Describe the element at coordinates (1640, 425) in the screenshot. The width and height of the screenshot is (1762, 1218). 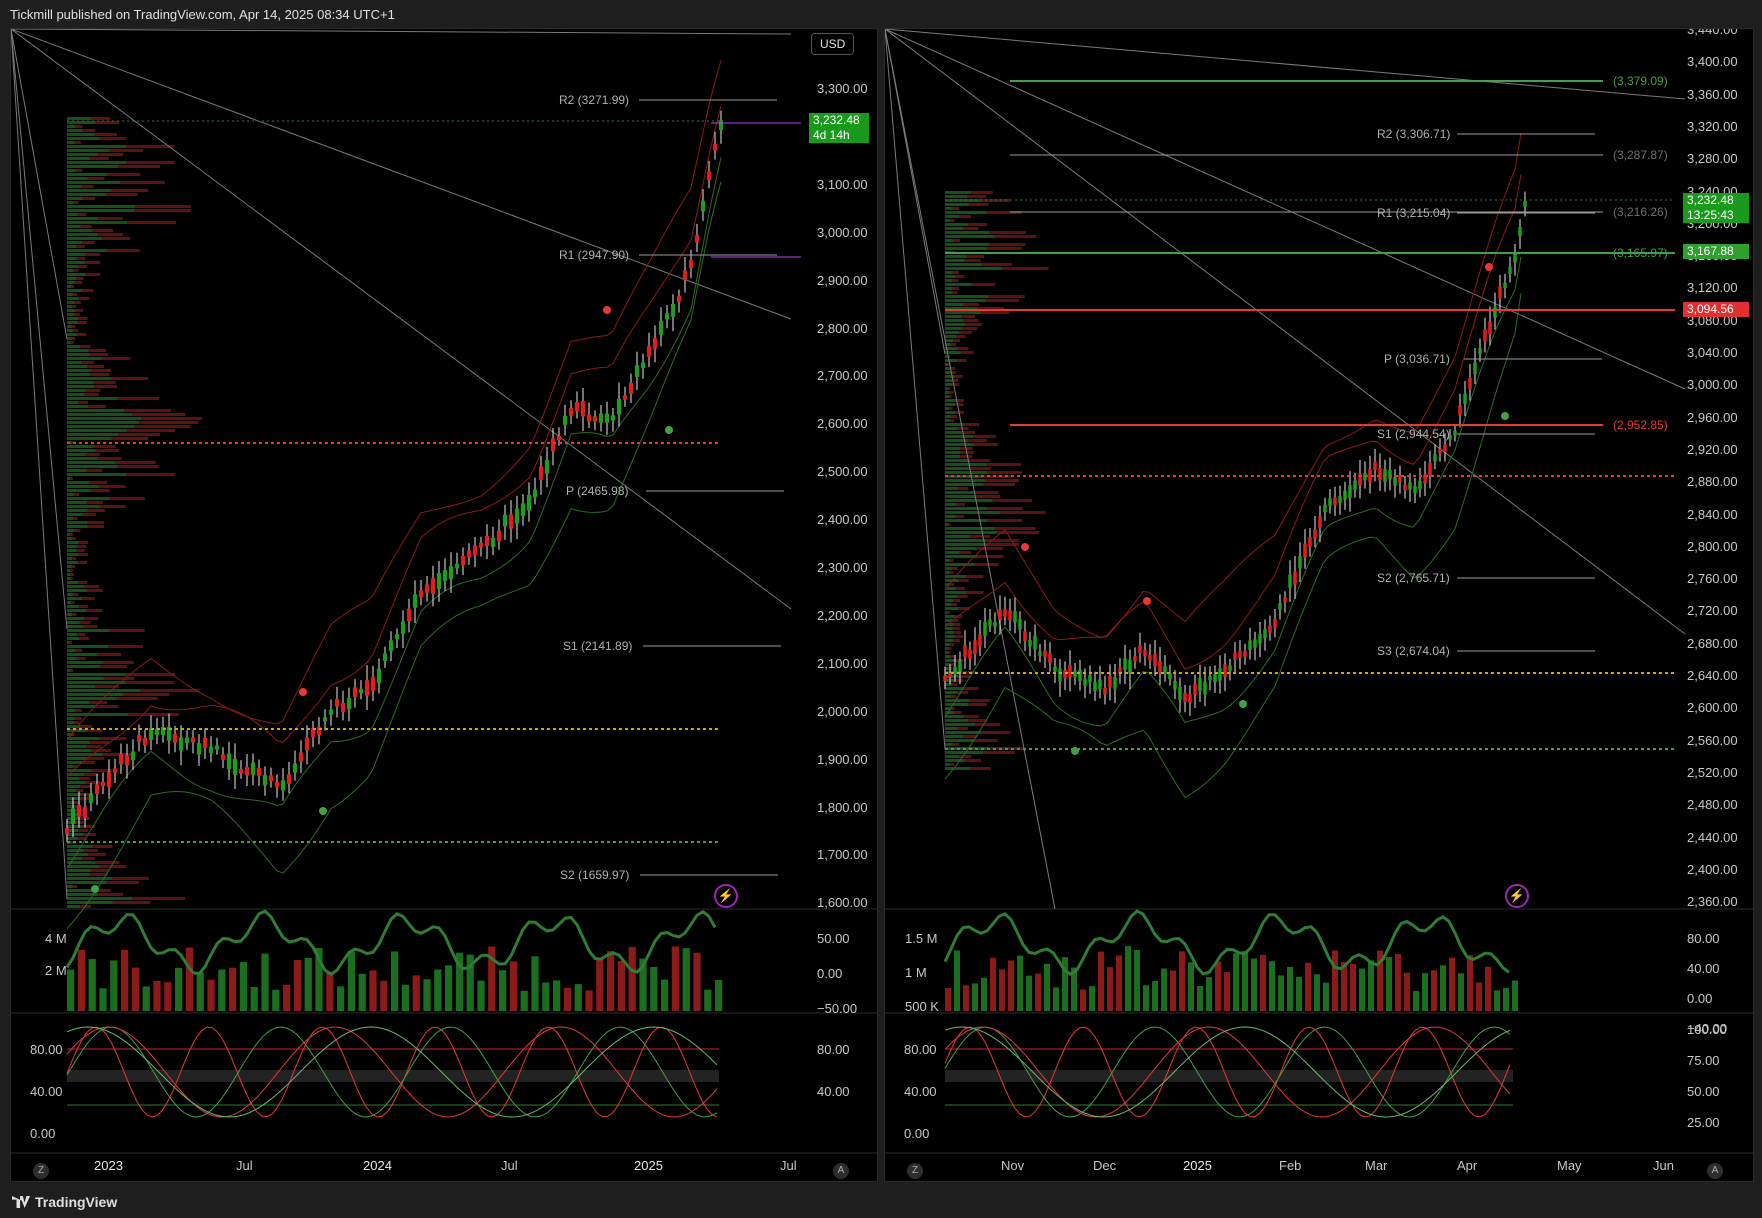
I see `line-value-label: (2,952.85)` at that location.